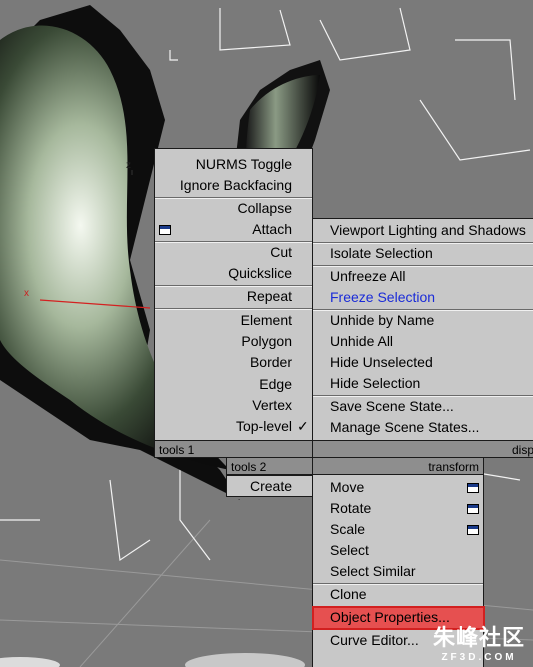 The image size is (533, 667). I want to click on menu-item-scale: Scale, so click(398, 529).